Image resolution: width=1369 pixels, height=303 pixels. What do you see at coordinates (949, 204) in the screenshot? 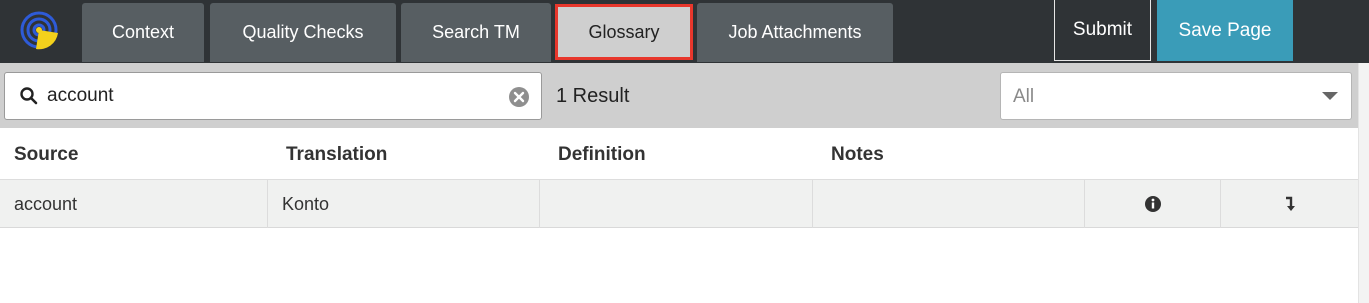
I see `cell-notes` at bounding box center [949, 204].